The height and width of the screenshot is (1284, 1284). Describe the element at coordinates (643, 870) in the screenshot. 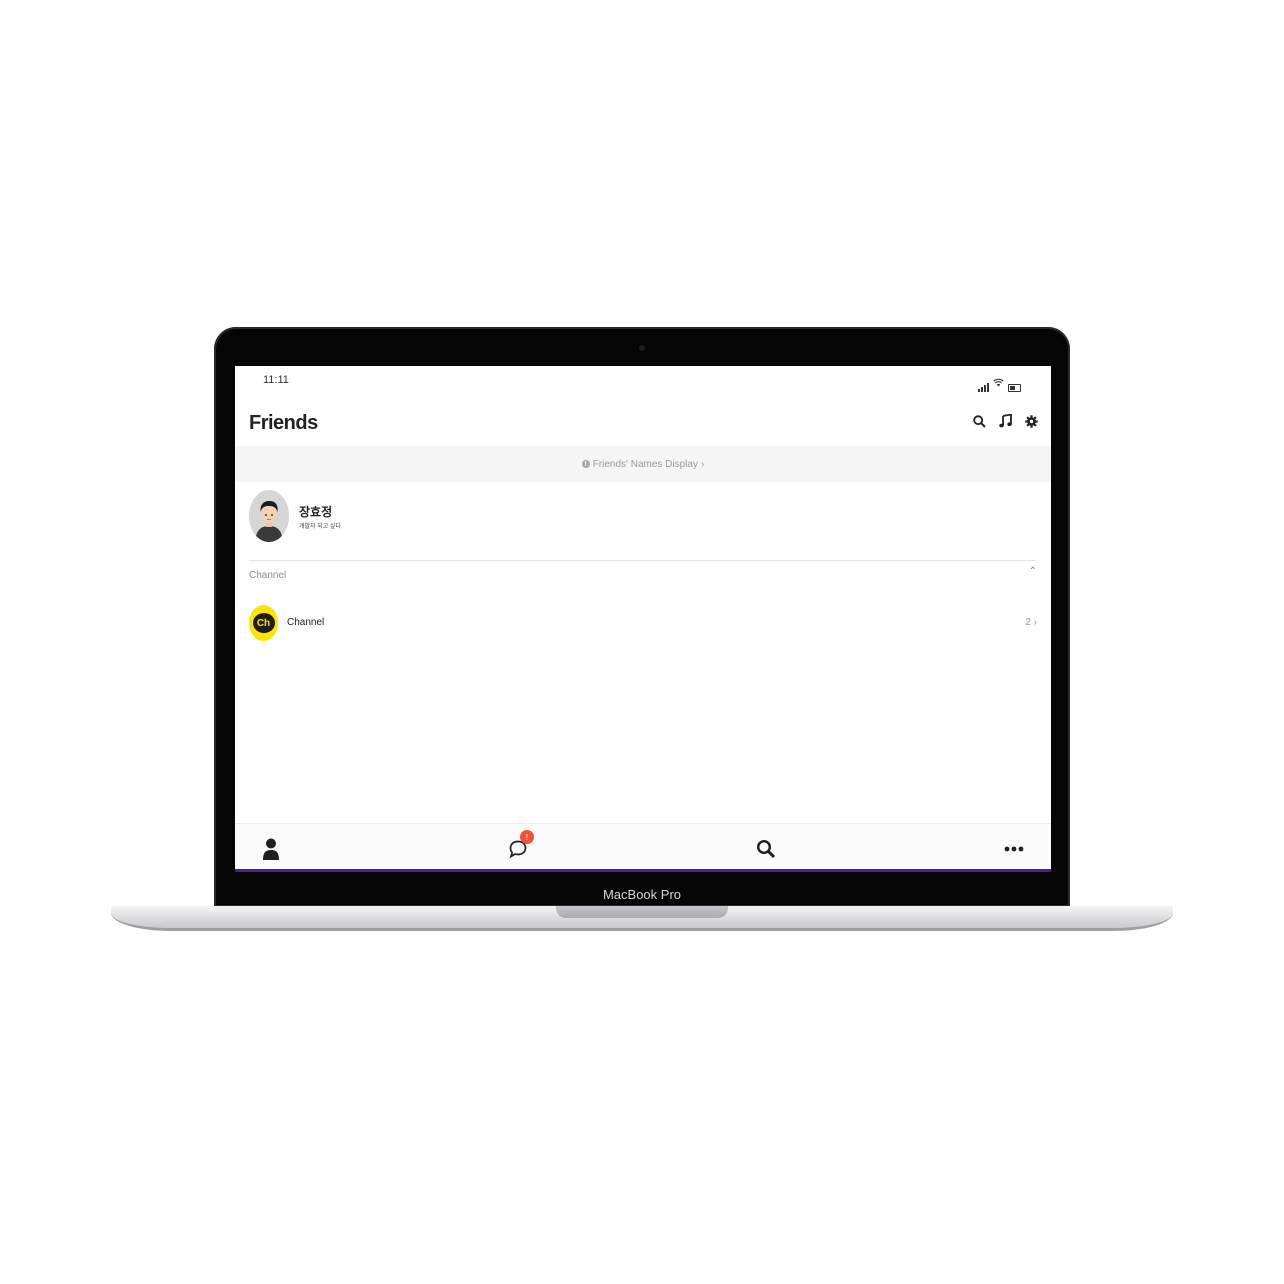

I see `accent-line` at that location.